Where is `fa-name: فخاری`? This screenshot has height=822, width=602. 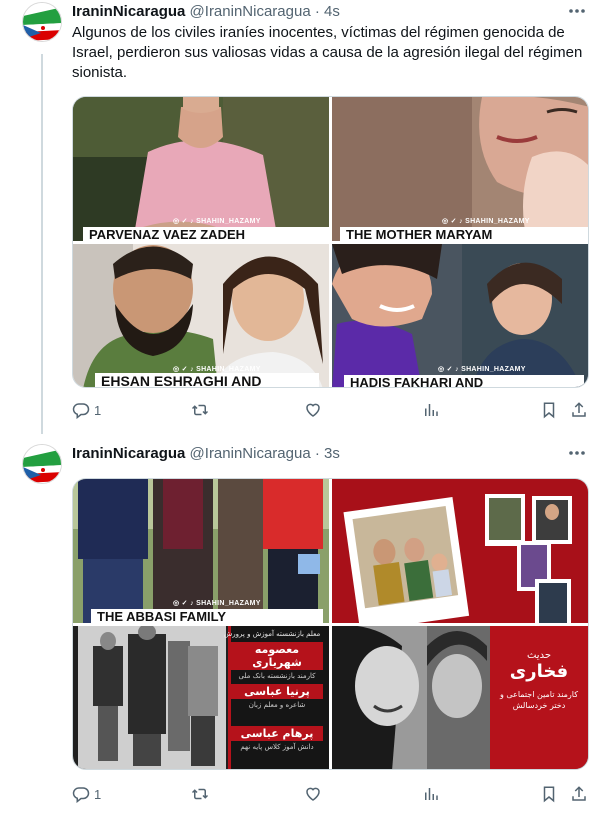 fa-name: فخاری is located at coordinates (539, 671).